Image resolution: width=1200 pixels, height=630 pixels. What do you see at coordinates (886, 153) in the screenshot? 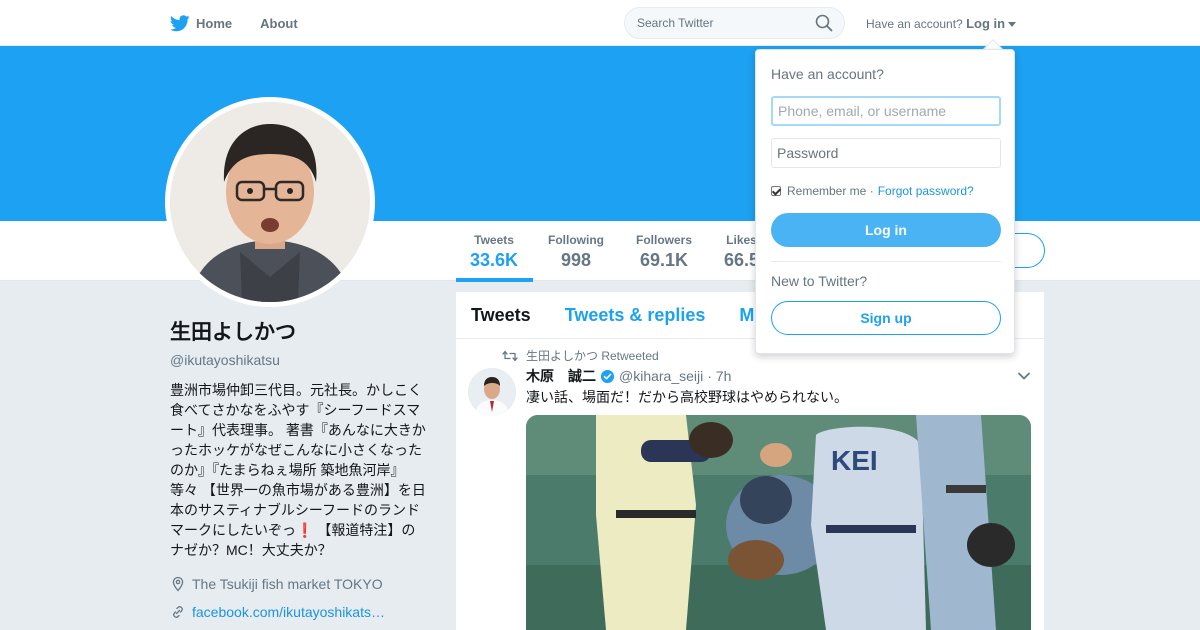
I see `password-field` at bounding box center [886, 153].